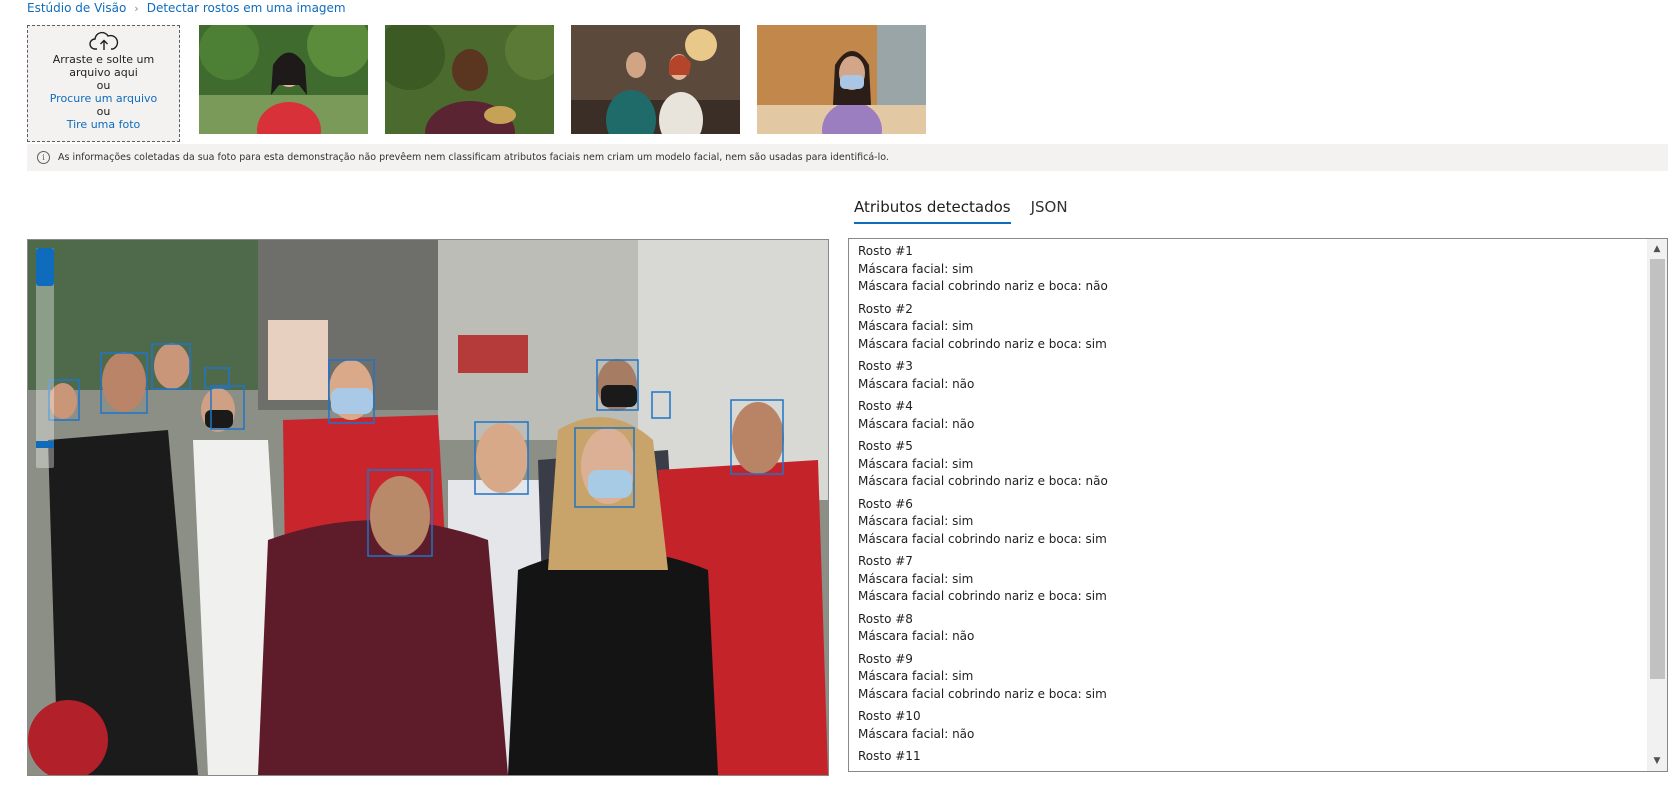 The height and width of the screenshot is (788, 1676). Describe the element at coordinates (932, 211) in the screenshot. I see `tab-detected-attributes: Atributos detectados` at that location.